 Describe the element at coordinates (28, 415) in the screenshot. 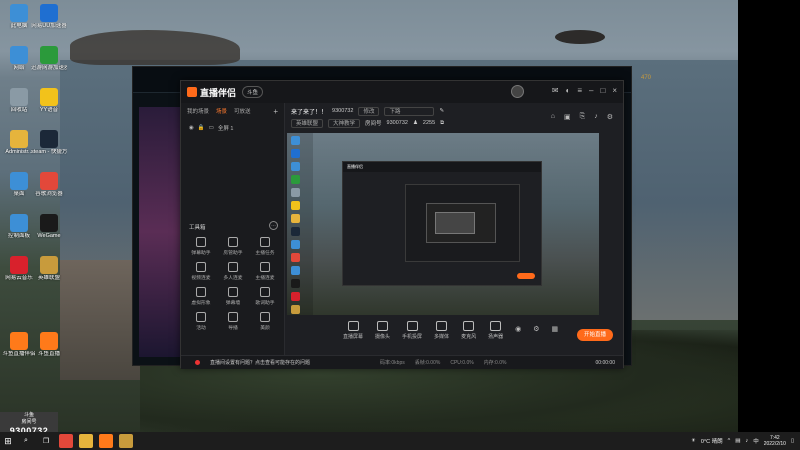

I see `douyu-panel-title: 斗鱼` at that location.